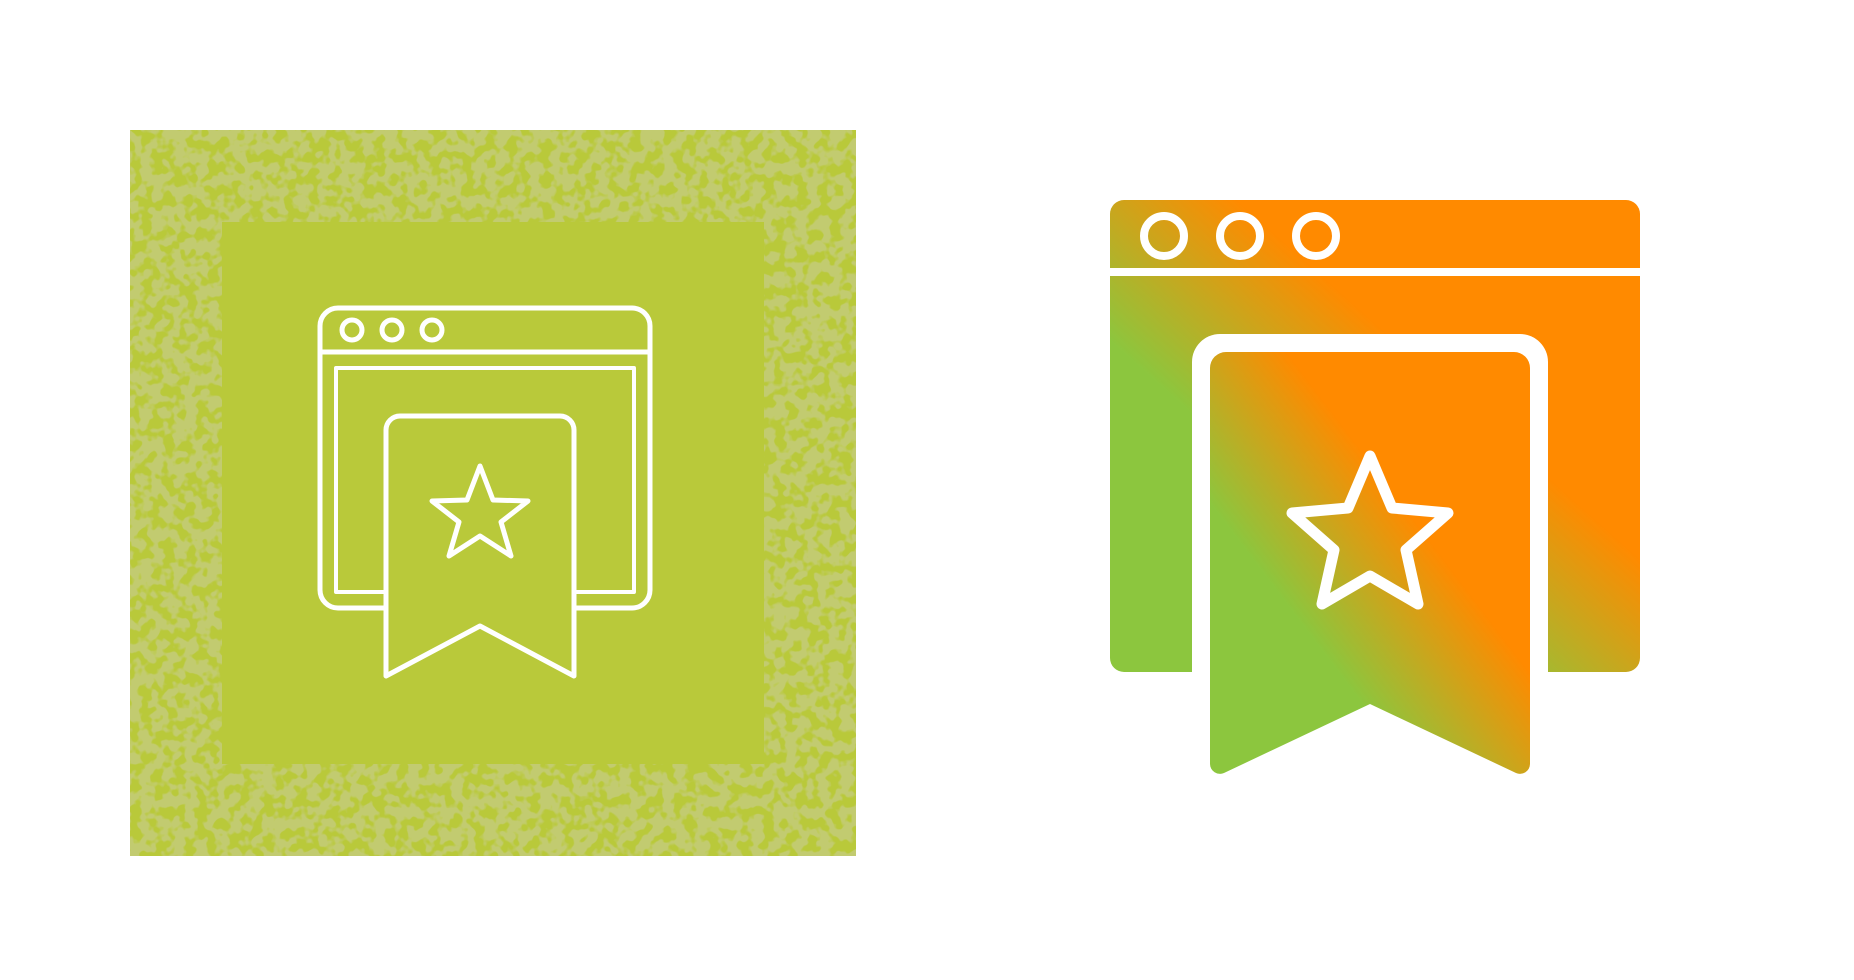  What do you see at coordinates (1370, 563) in the screenshot?
I see `bookmark-ribbon-icon` at bounding box center [1370, 563].